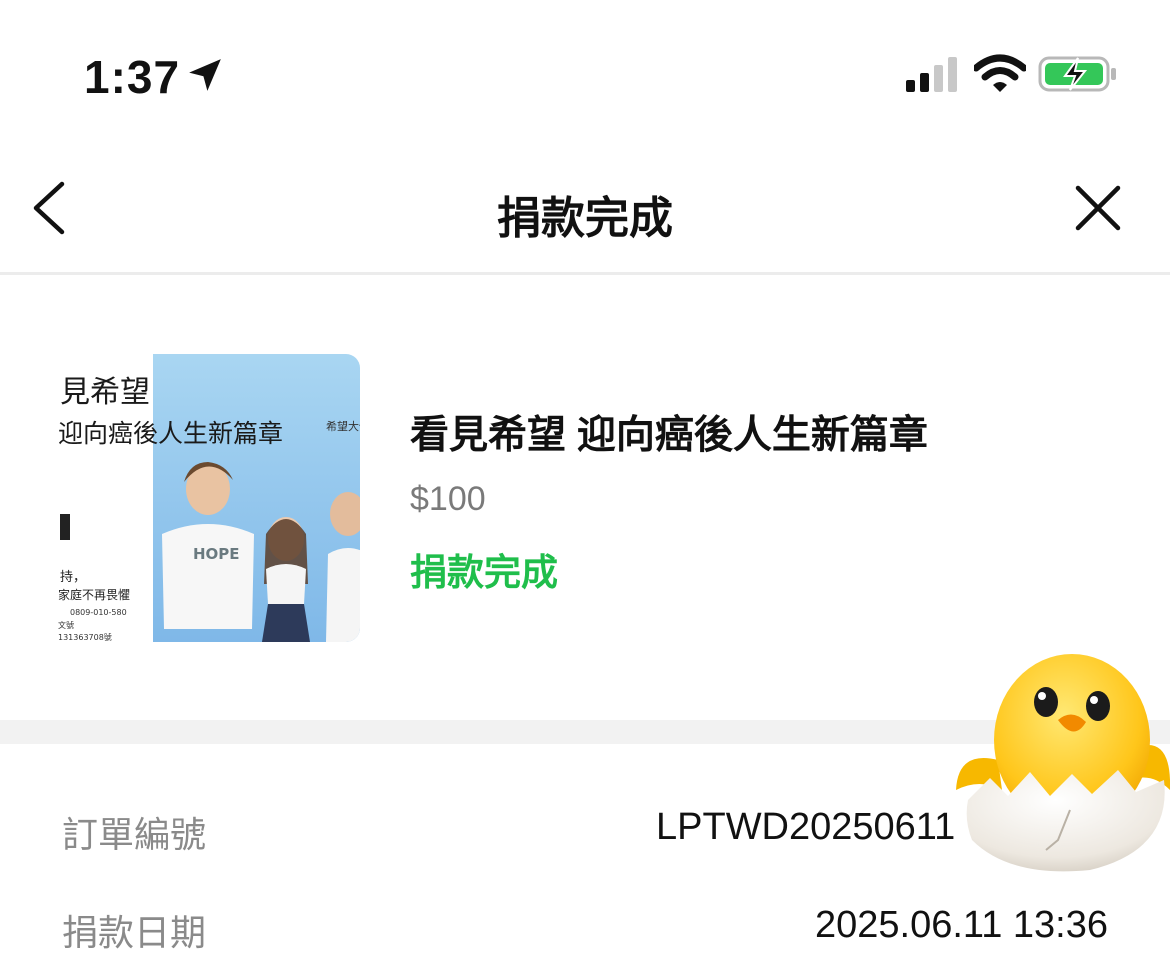 The width and height of the screenshot is (1170, 967). What do you see at coordinates (1060, 762) in the screenshot?
I see `hatching-chick-sticker` at bounding box center [1060, 762].